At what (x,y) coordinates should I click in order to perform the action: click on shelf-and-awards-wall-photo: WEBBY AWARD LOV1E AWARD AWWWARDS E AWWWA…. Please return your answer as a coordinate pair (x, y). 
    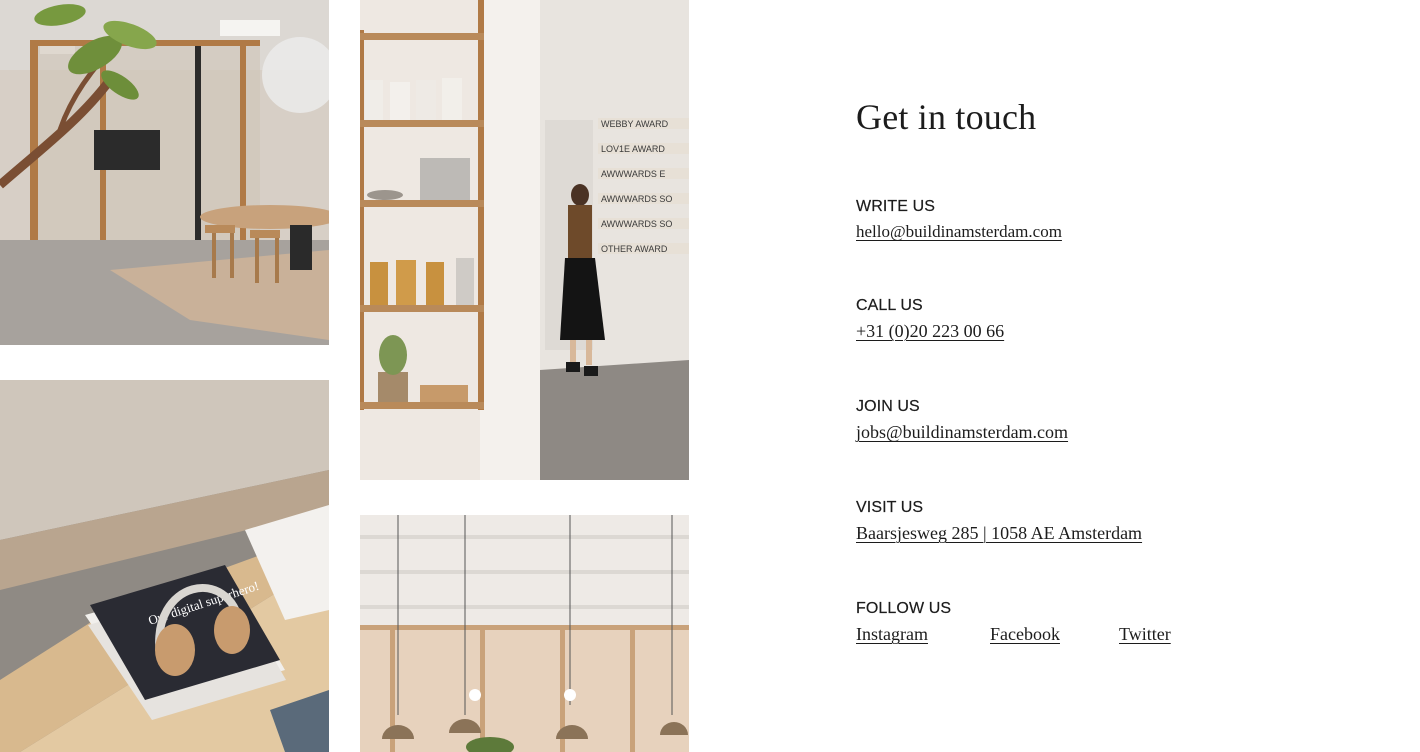
    Looking at the image, I should click on (524, 240).